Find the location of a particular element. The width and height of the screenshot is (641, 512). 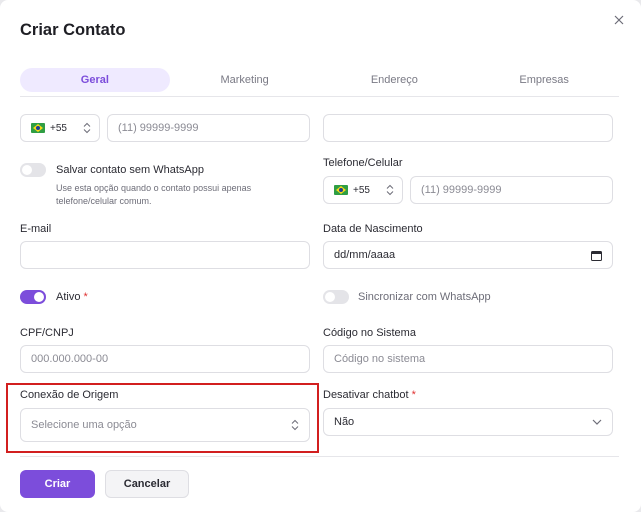

telefone-country-code-value: +55 is located at coordinates (361, 190).